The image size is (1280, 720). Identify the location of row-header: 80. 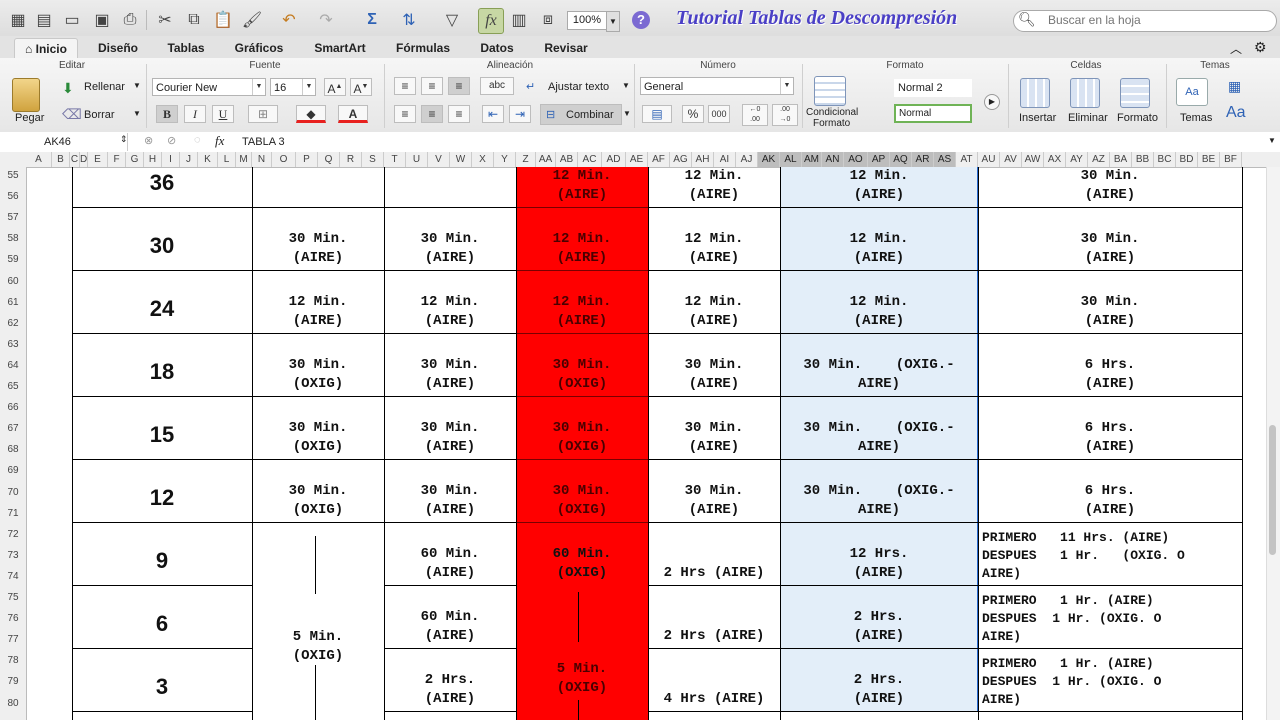
(13, 703).